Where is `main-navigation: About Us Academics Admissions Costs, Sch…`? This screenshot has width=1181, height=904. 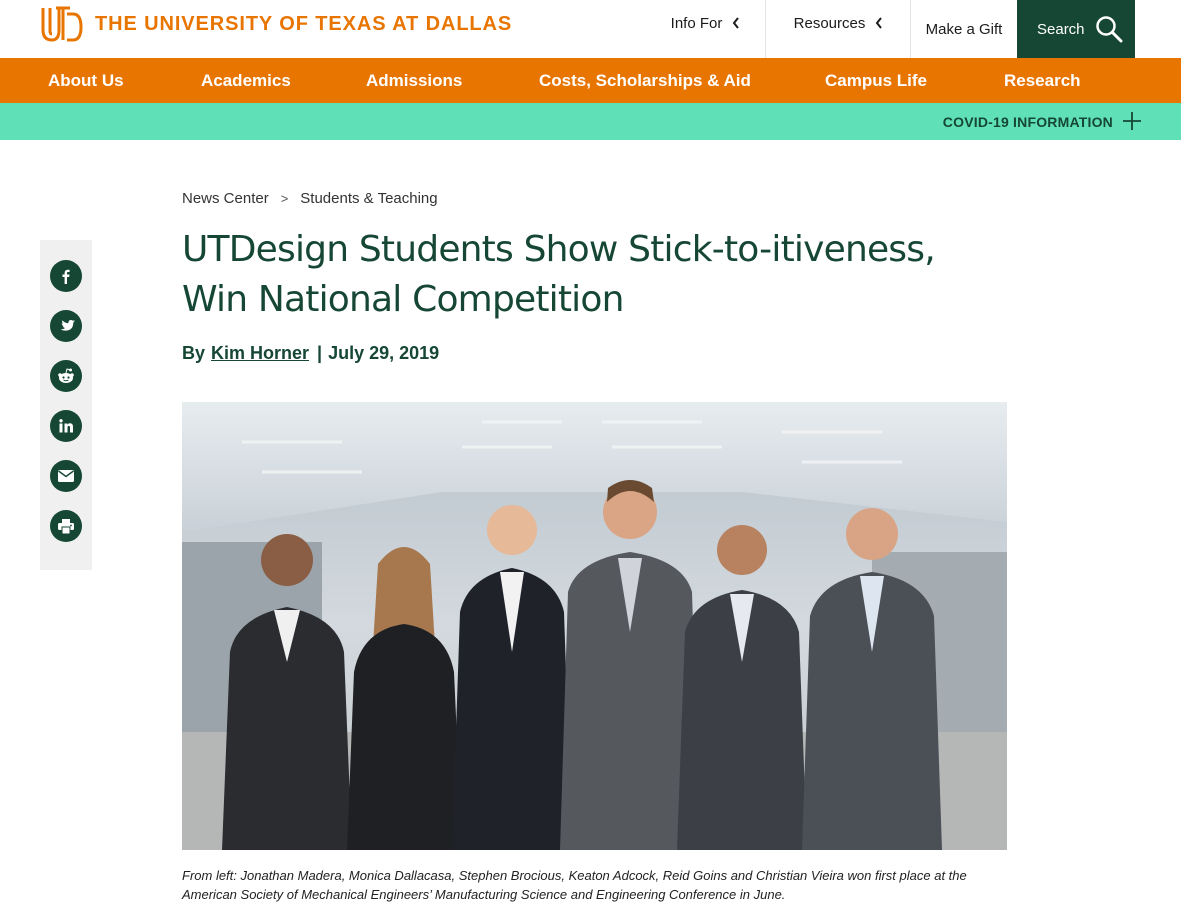 main-navigation: About Us Academics Admissions Costs, Sch… is located at coordinates (590, 80).